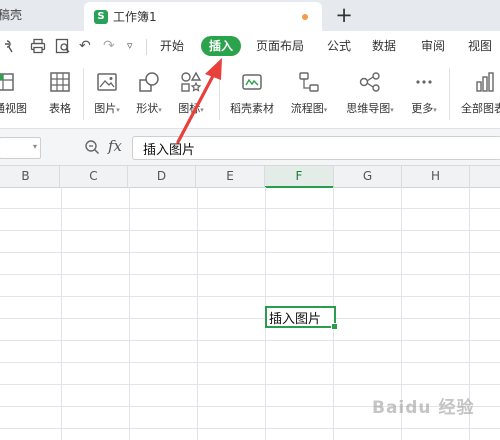 The width and height of the screenshot is (500, 440). Describe the element at coordinates (115, 146) in the screenshot. I see `function-icon: fx` at that location.